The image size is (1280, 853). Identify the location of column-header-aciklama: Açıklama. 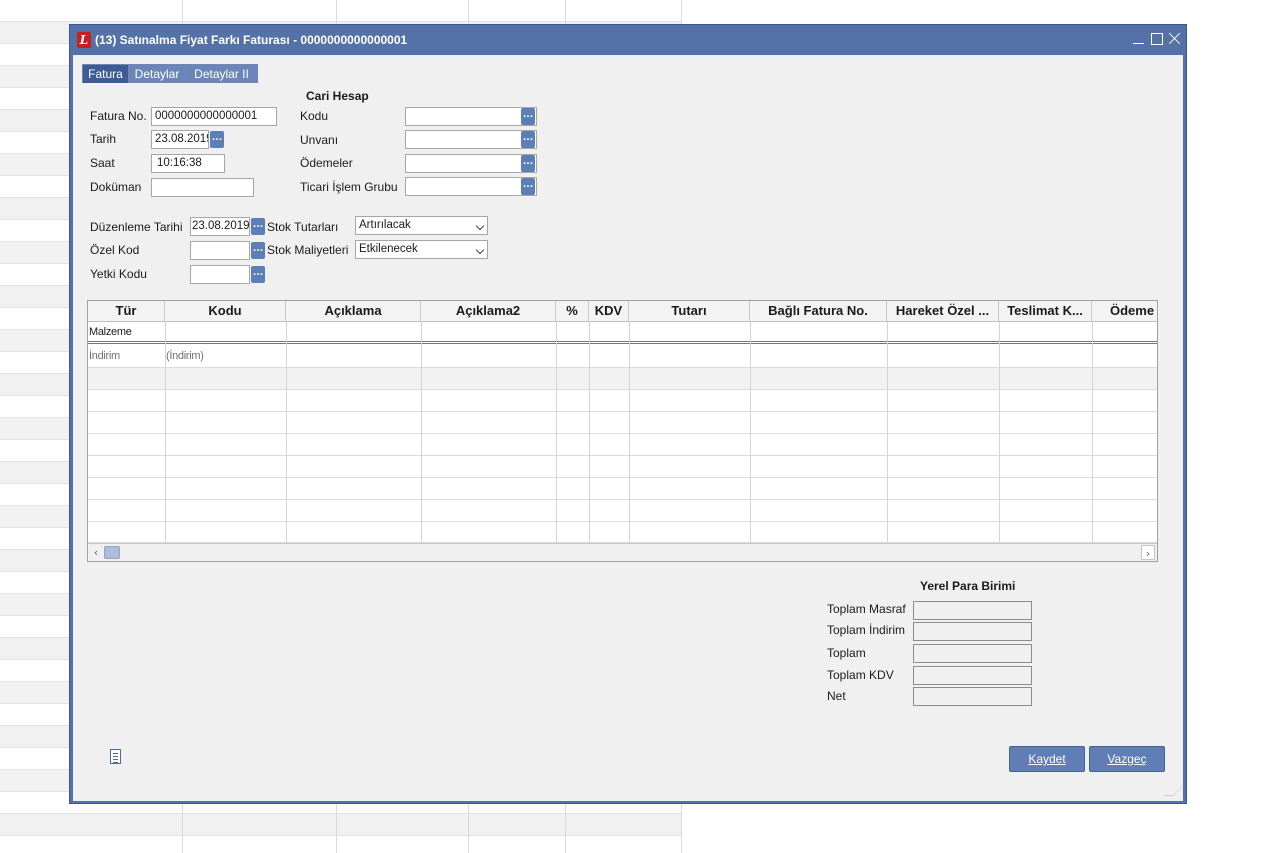
(353, 311).